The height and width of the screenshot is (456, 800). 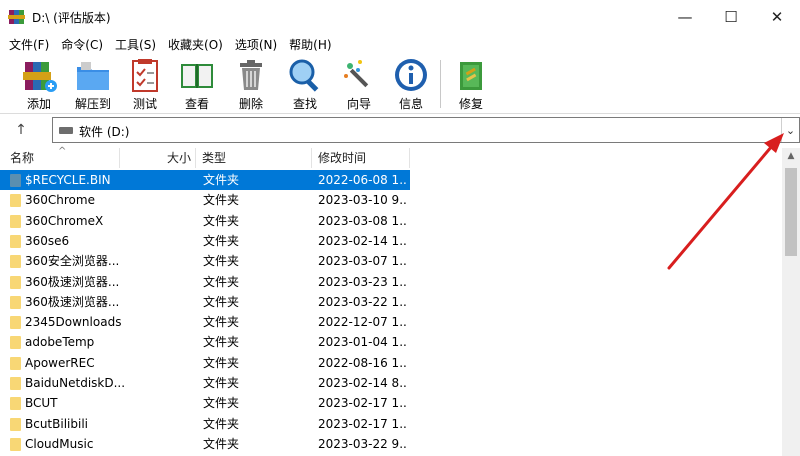 I want to click on test-button: 测试, so click(x=145, y=84).